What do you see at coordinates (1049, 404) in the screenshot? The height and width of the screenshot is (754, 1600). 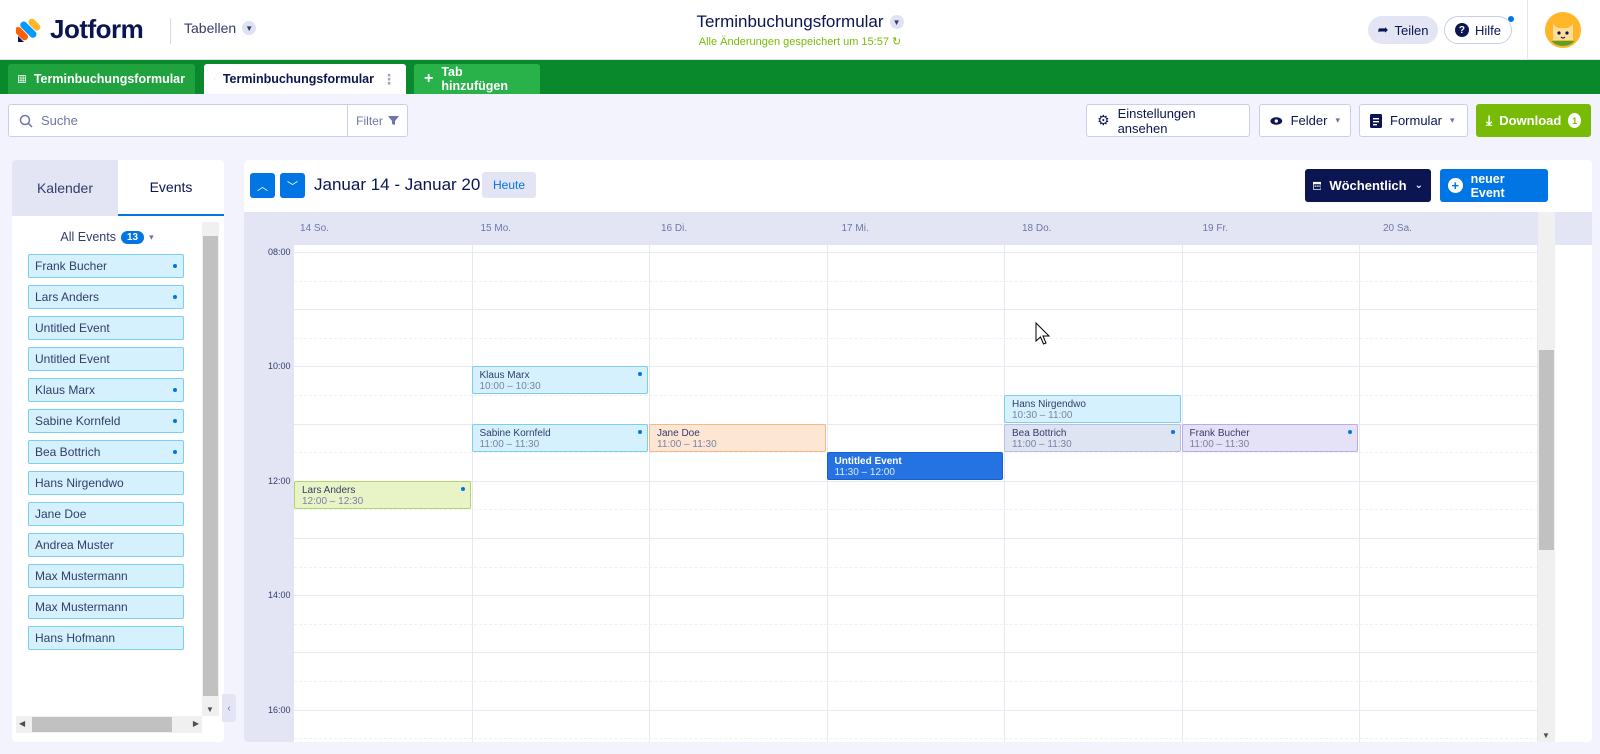 I see `event-name: Hans Nirgendwo` at bounding box center [1049, 404].